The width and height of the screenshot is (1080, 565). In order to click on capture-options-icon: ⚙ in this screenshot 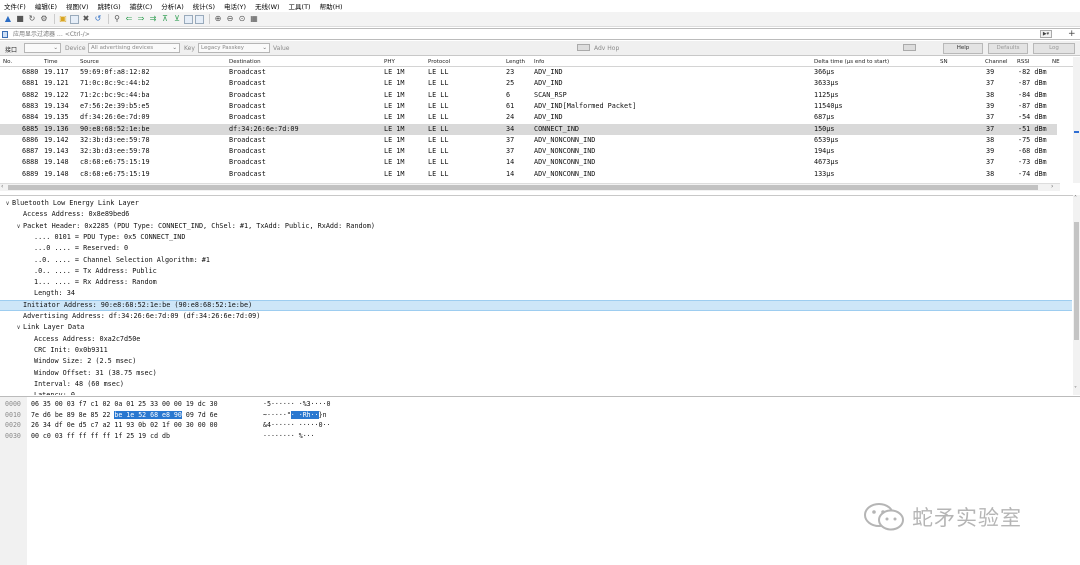, I will do `click(44, 19)`.